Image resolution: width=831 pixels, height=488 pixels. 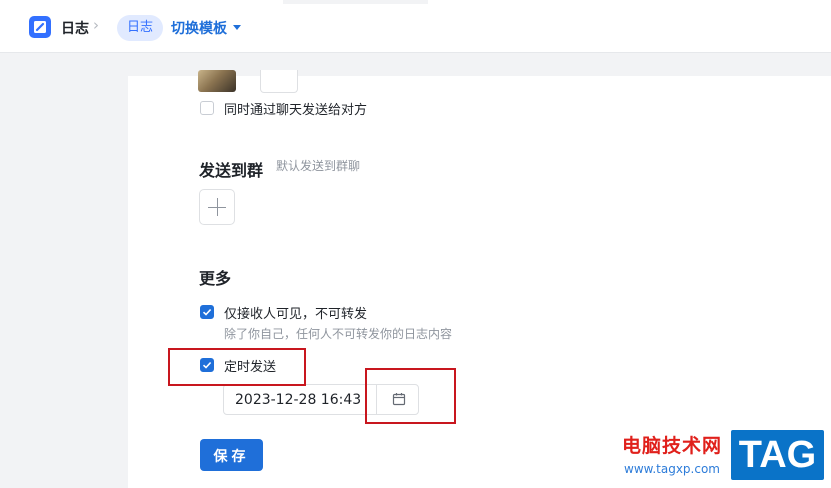 I want to click on send-via-chat-label: 同时通过聊天发送给对方, so click(x=296, y=110).